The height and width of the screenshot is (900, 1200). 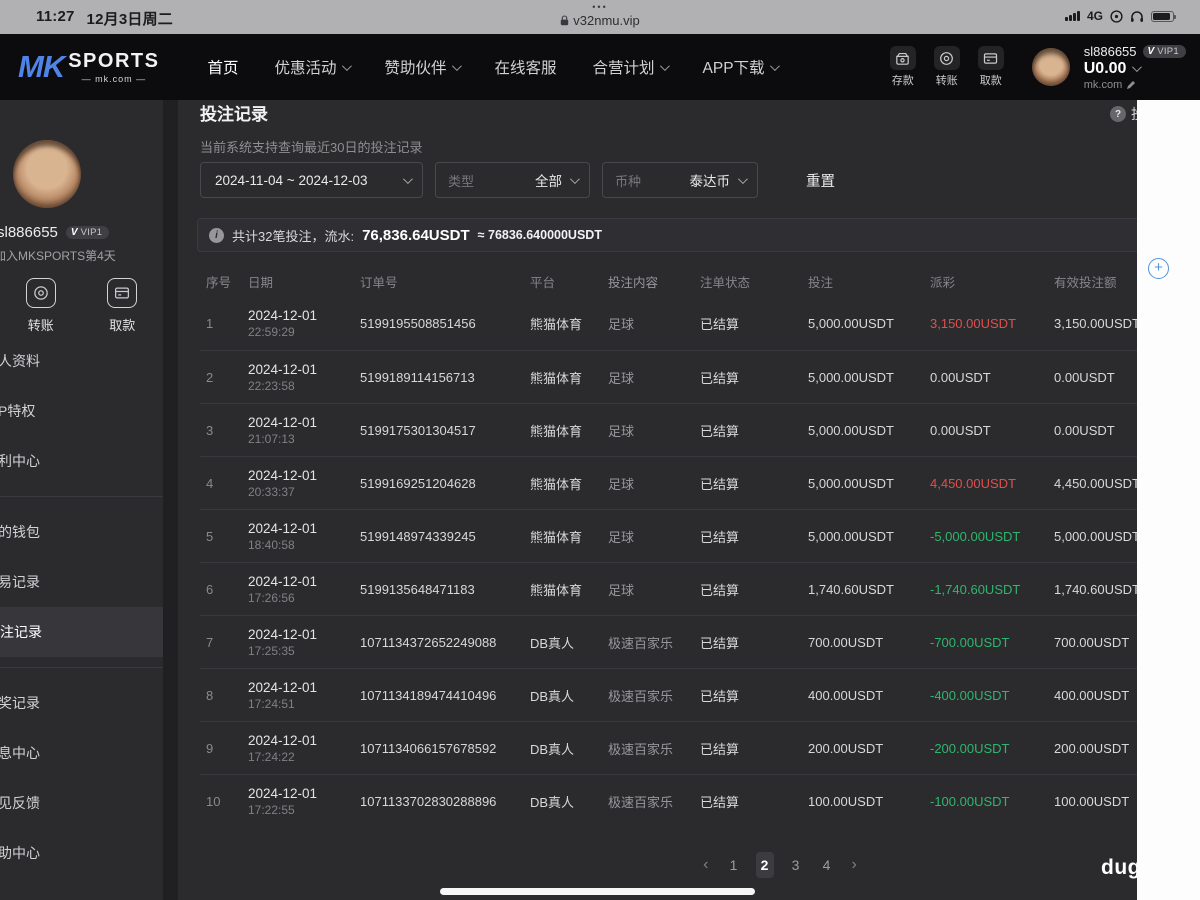 I want to click on nav-item-赞助伙伴: 赞助伙伴, so click(x=423, y=67).